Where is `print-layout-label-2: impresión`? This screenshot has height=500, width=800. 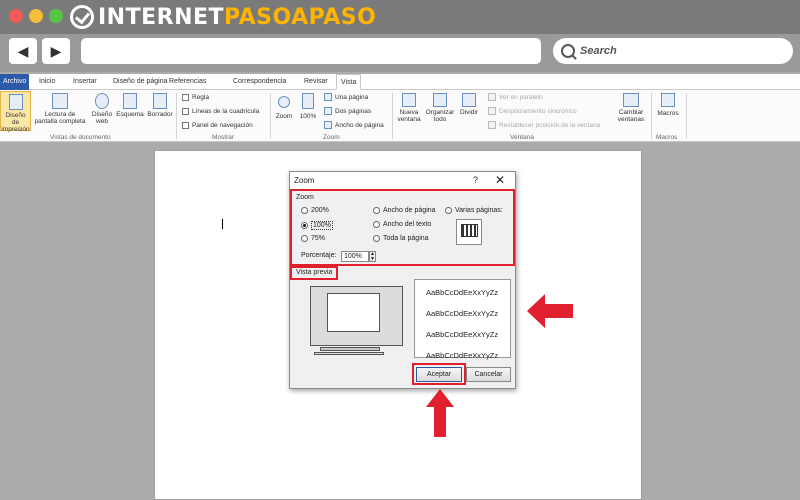 print-layout-label-2: impresión is located at coordinates (15, 129).